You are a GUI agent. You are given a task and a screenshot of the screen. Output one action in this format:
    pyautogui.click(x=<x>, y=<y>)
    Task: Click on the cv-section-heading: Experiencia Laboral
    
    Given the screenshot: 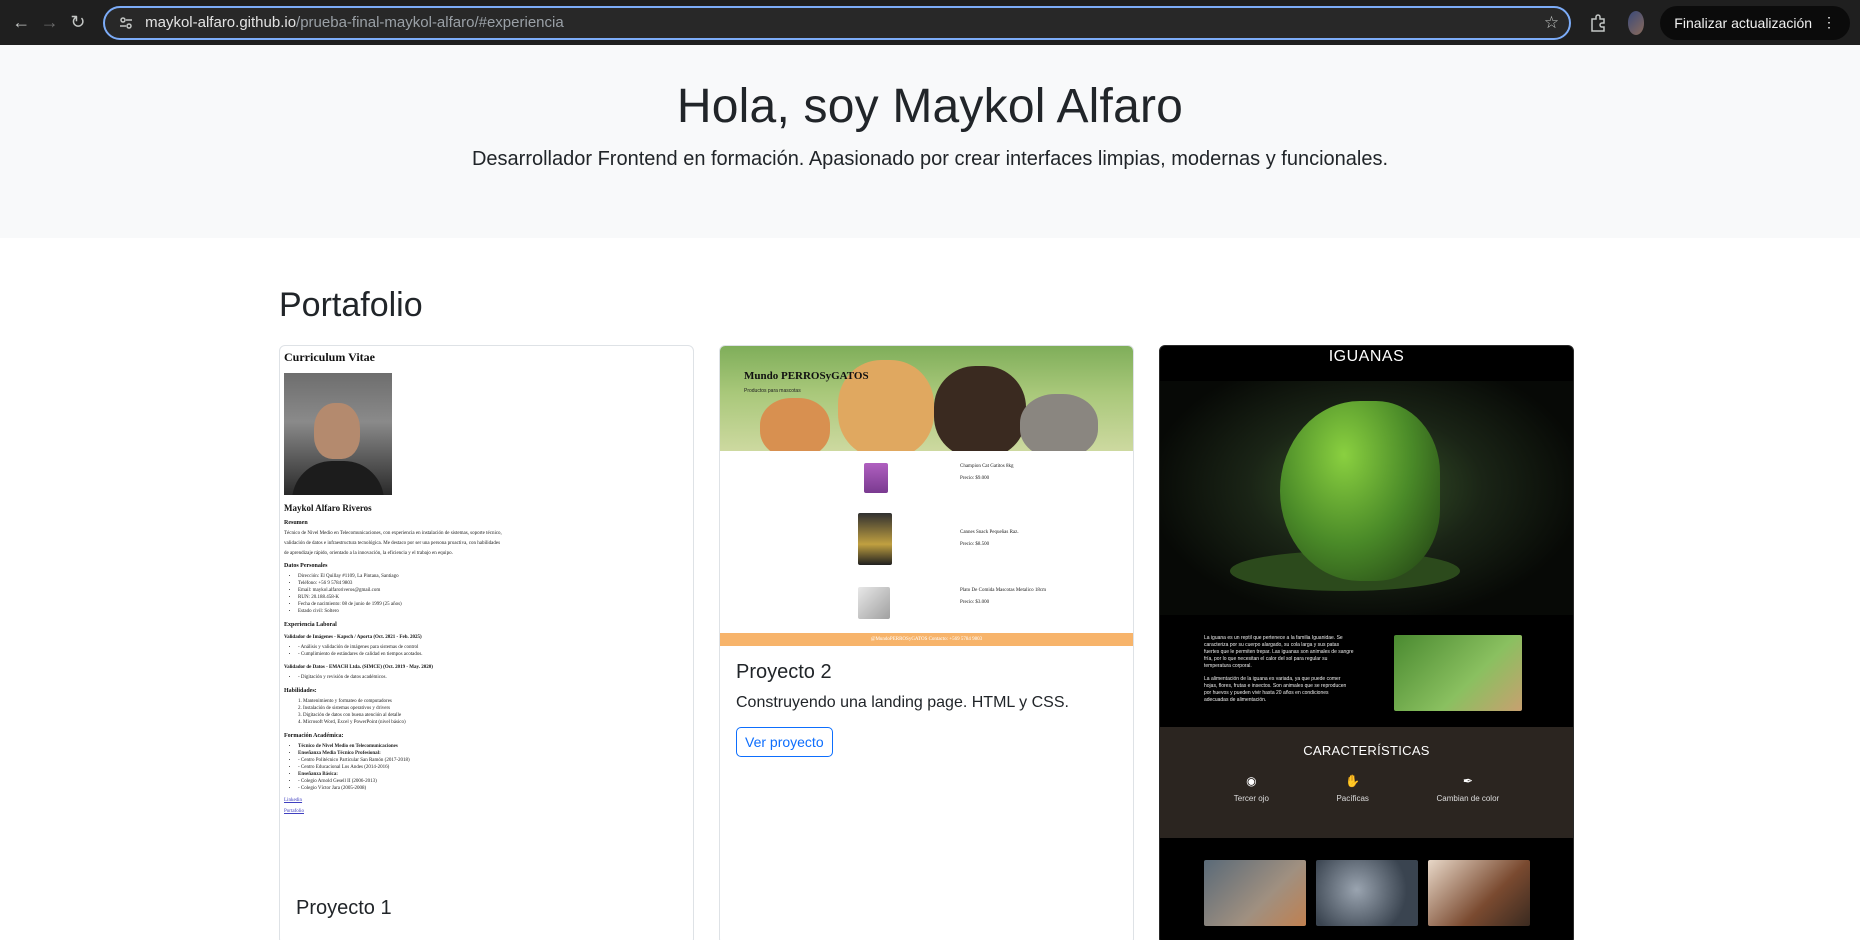 What is the action you would take?
    pyautogui.click(x=310, y=625)
    